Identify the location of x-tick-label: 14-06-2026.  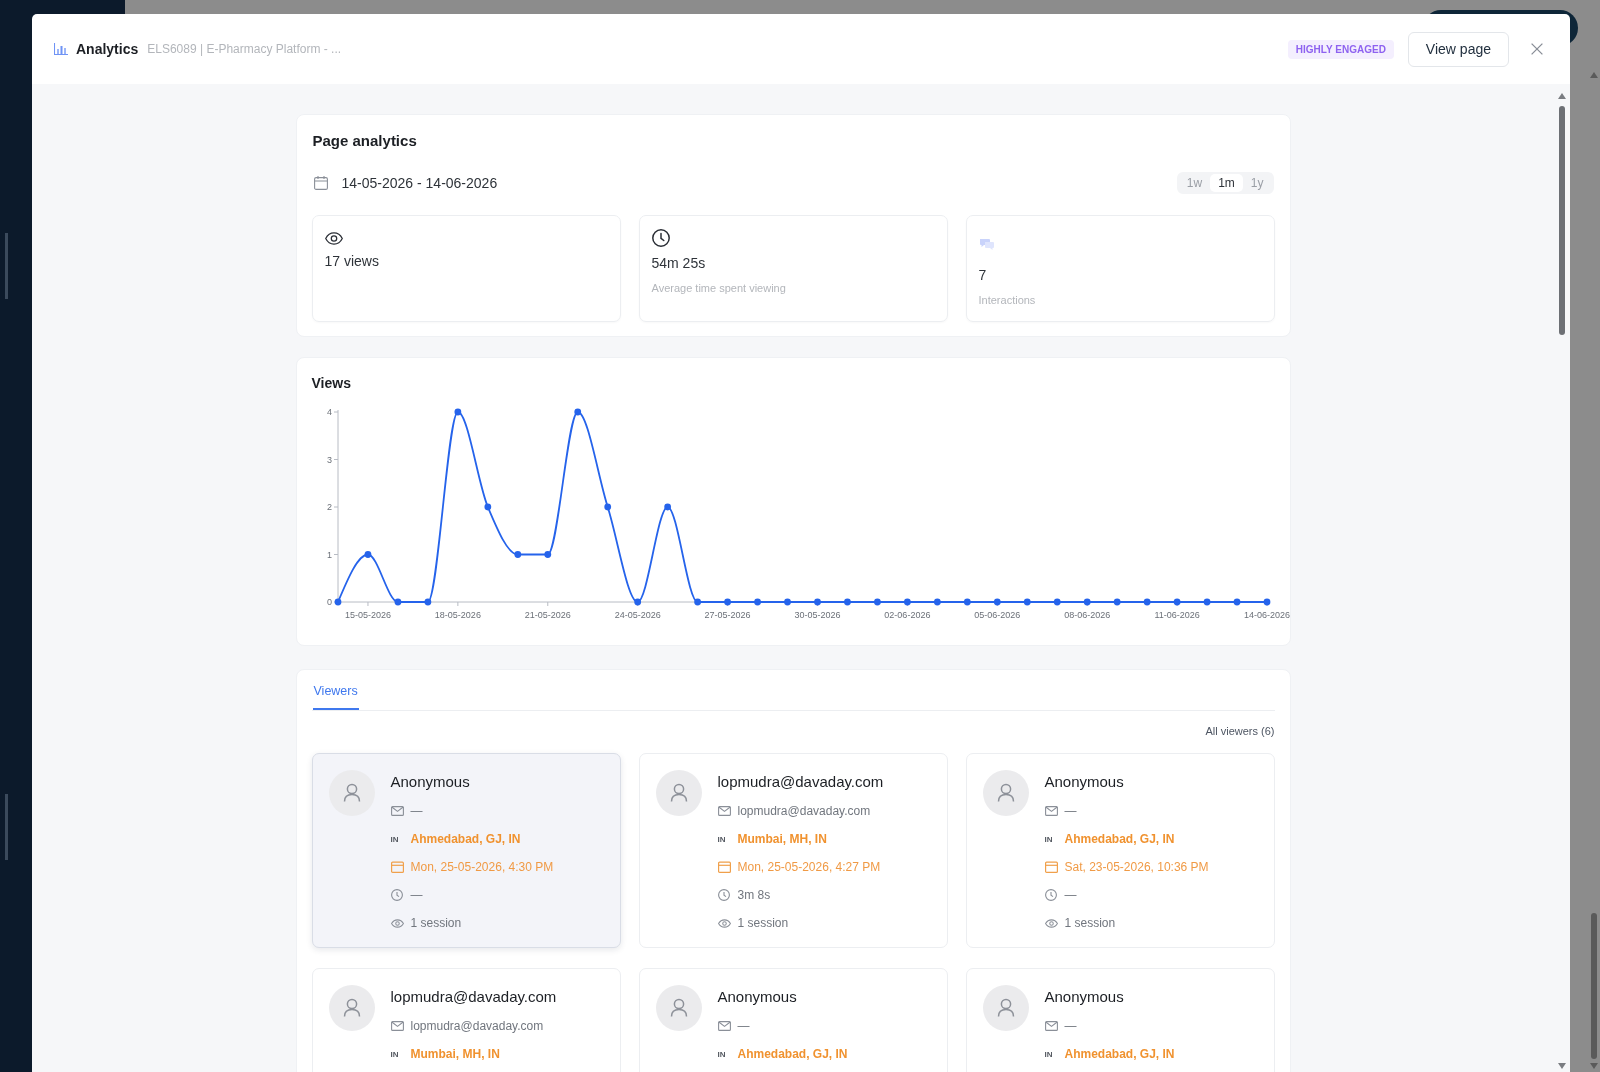
(1266, 615).